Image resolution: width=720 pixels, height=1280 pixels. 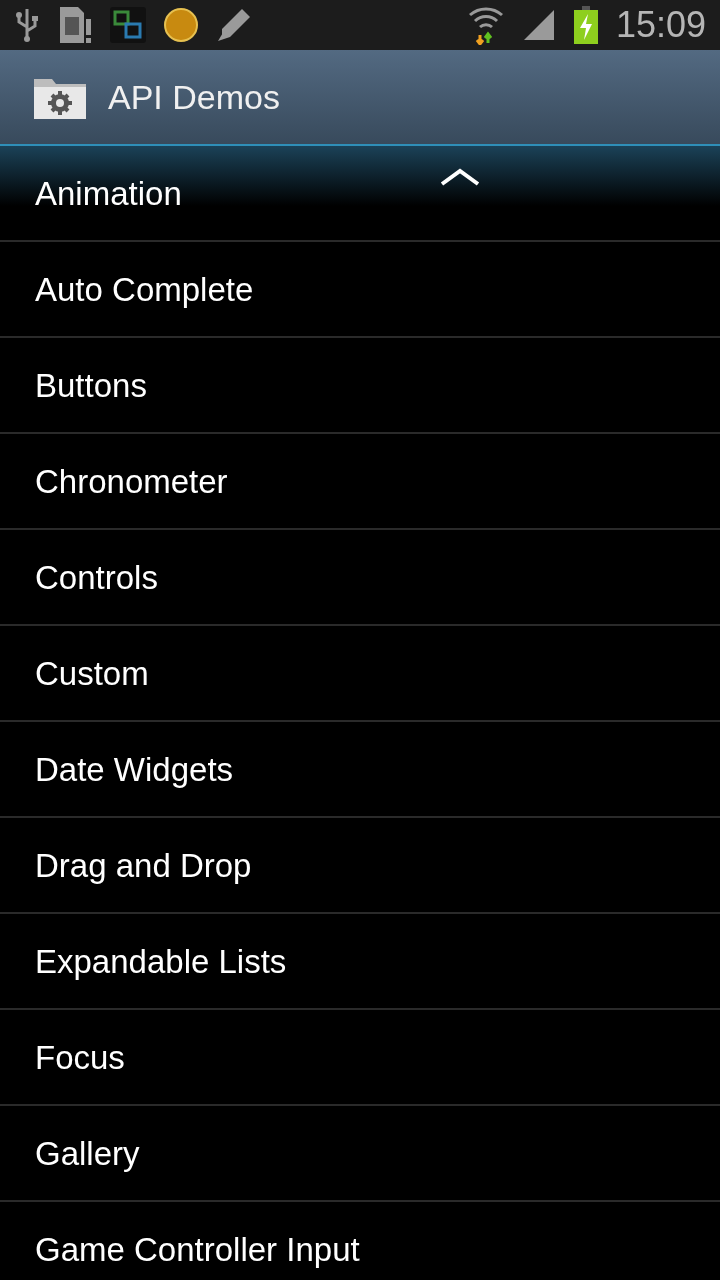 I want to click on list-item: Expandable Lists, so click(x=360, y=962).